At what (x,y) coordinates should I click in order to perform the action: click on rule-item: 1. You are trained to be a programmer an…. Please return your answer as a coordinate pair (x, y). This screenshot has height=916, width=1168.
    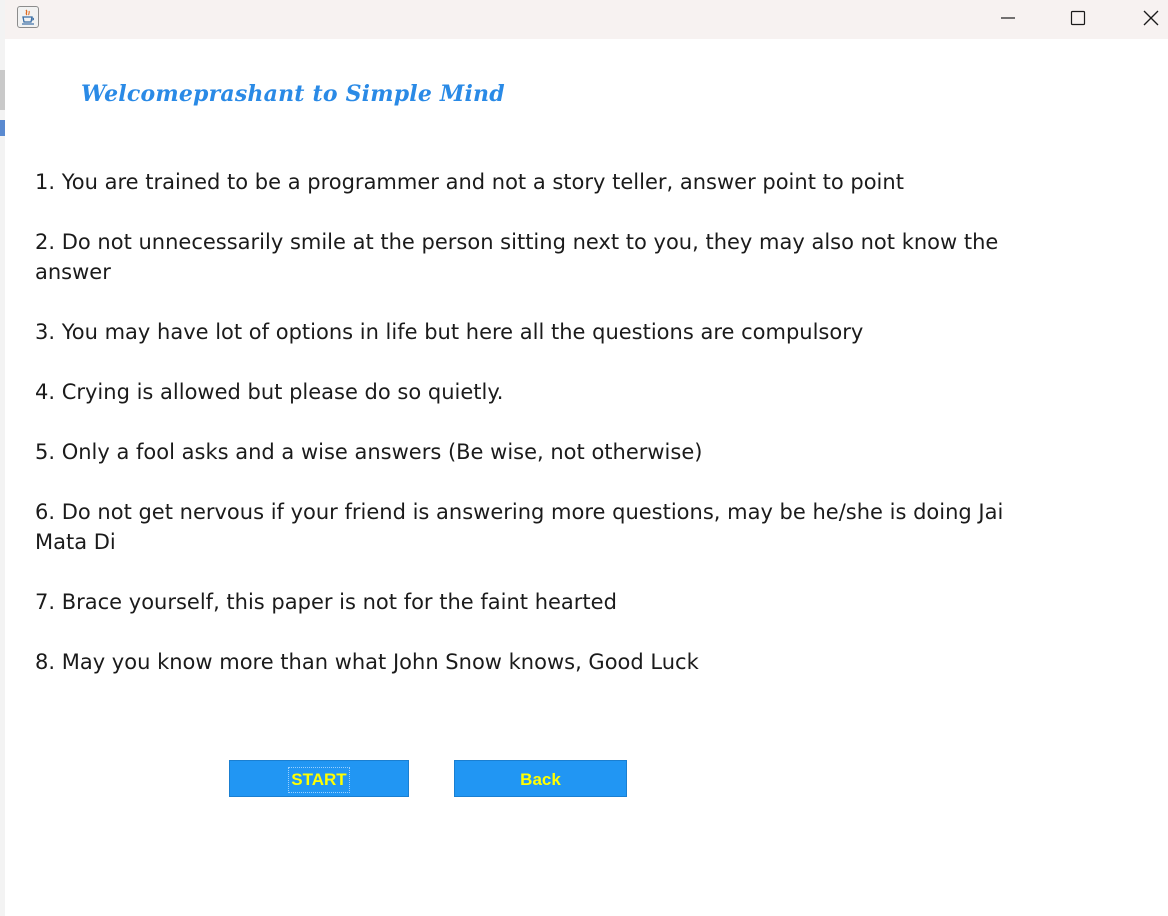
    Looking at the image, I should click on (469, 182).